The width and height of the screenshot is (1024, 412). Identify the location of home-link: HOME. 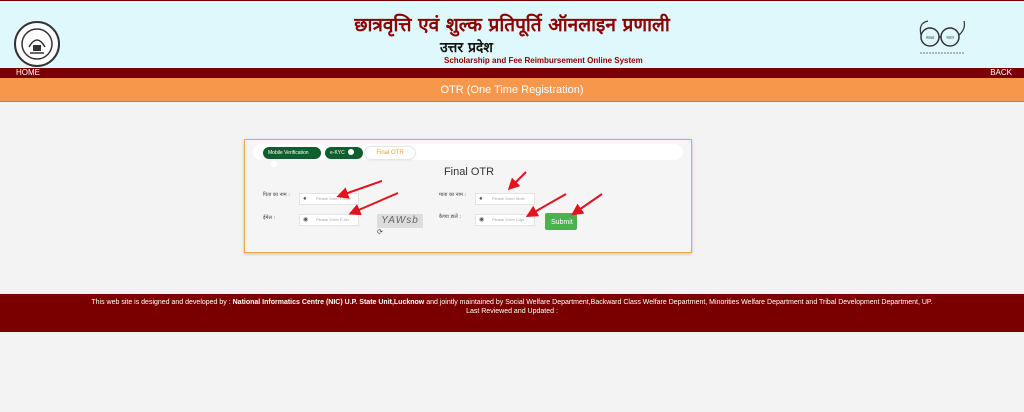
(28, 73).